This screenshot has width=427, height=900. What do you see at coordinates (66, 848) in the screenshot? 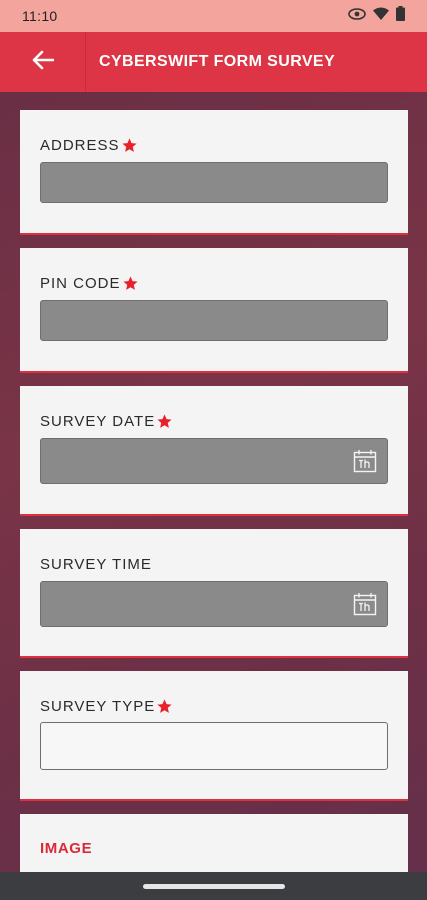
I see `image-label: IMAGE` at bounding box center [66, 848].